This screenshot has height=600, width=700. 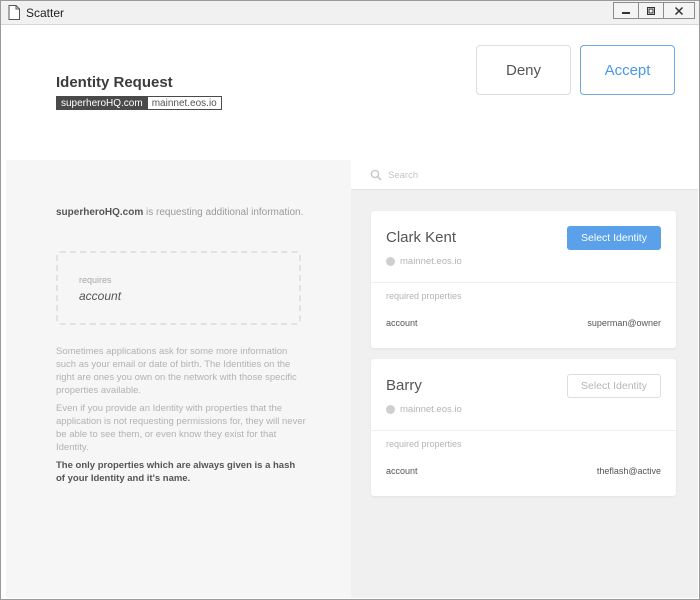 I want to click on minimize-button, so click(x=626, y=10).